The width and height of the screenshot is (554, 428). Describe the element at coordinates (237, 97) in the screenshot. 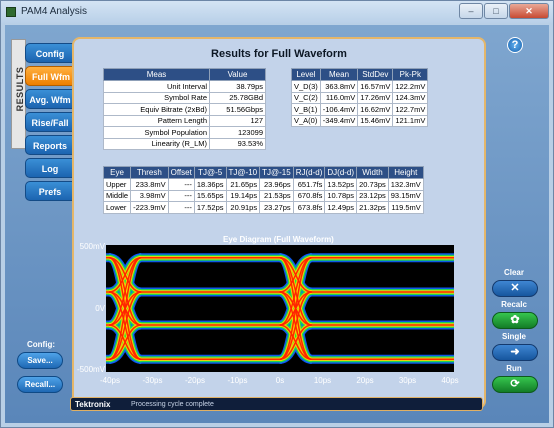

I see `table-cell: 25.78GBd` at that location.